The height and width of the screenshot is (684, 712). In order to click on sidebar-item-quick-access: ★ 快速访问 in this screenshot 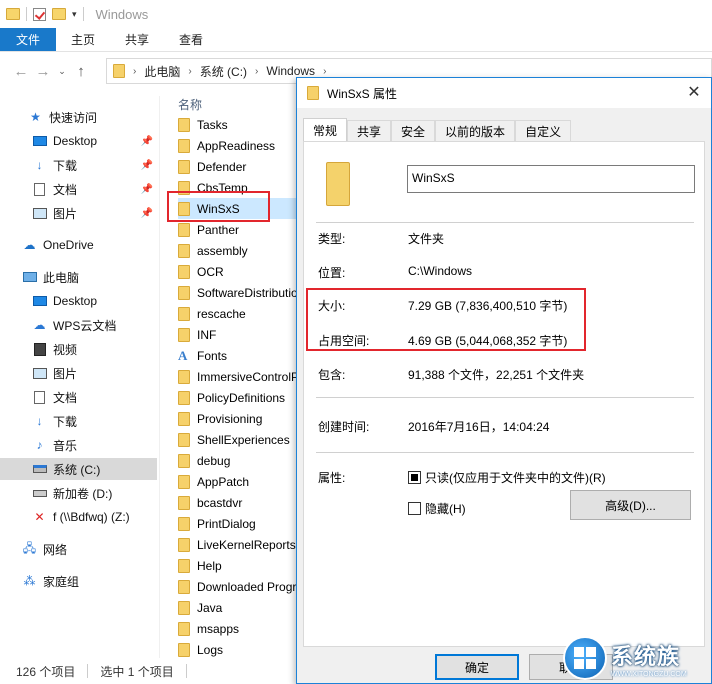, I will do `click(78, 117)`.